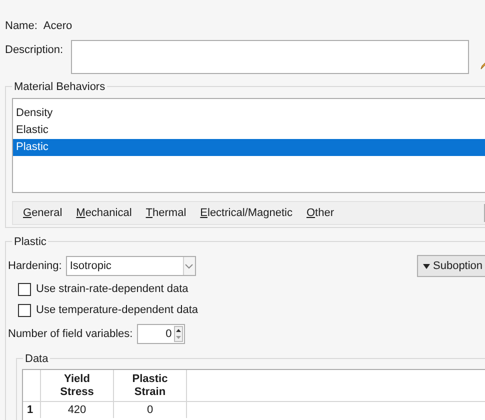 This screenshot has width=485, height=420. I want to click on table-cell: 420, so click(77, 410).